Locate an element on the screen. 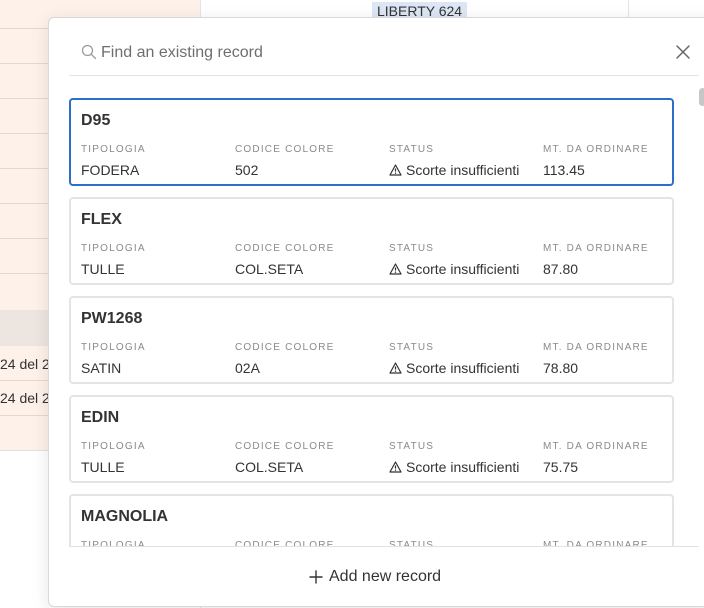 The image size is (704, 608). search-input is located at coordinates (381, 53).